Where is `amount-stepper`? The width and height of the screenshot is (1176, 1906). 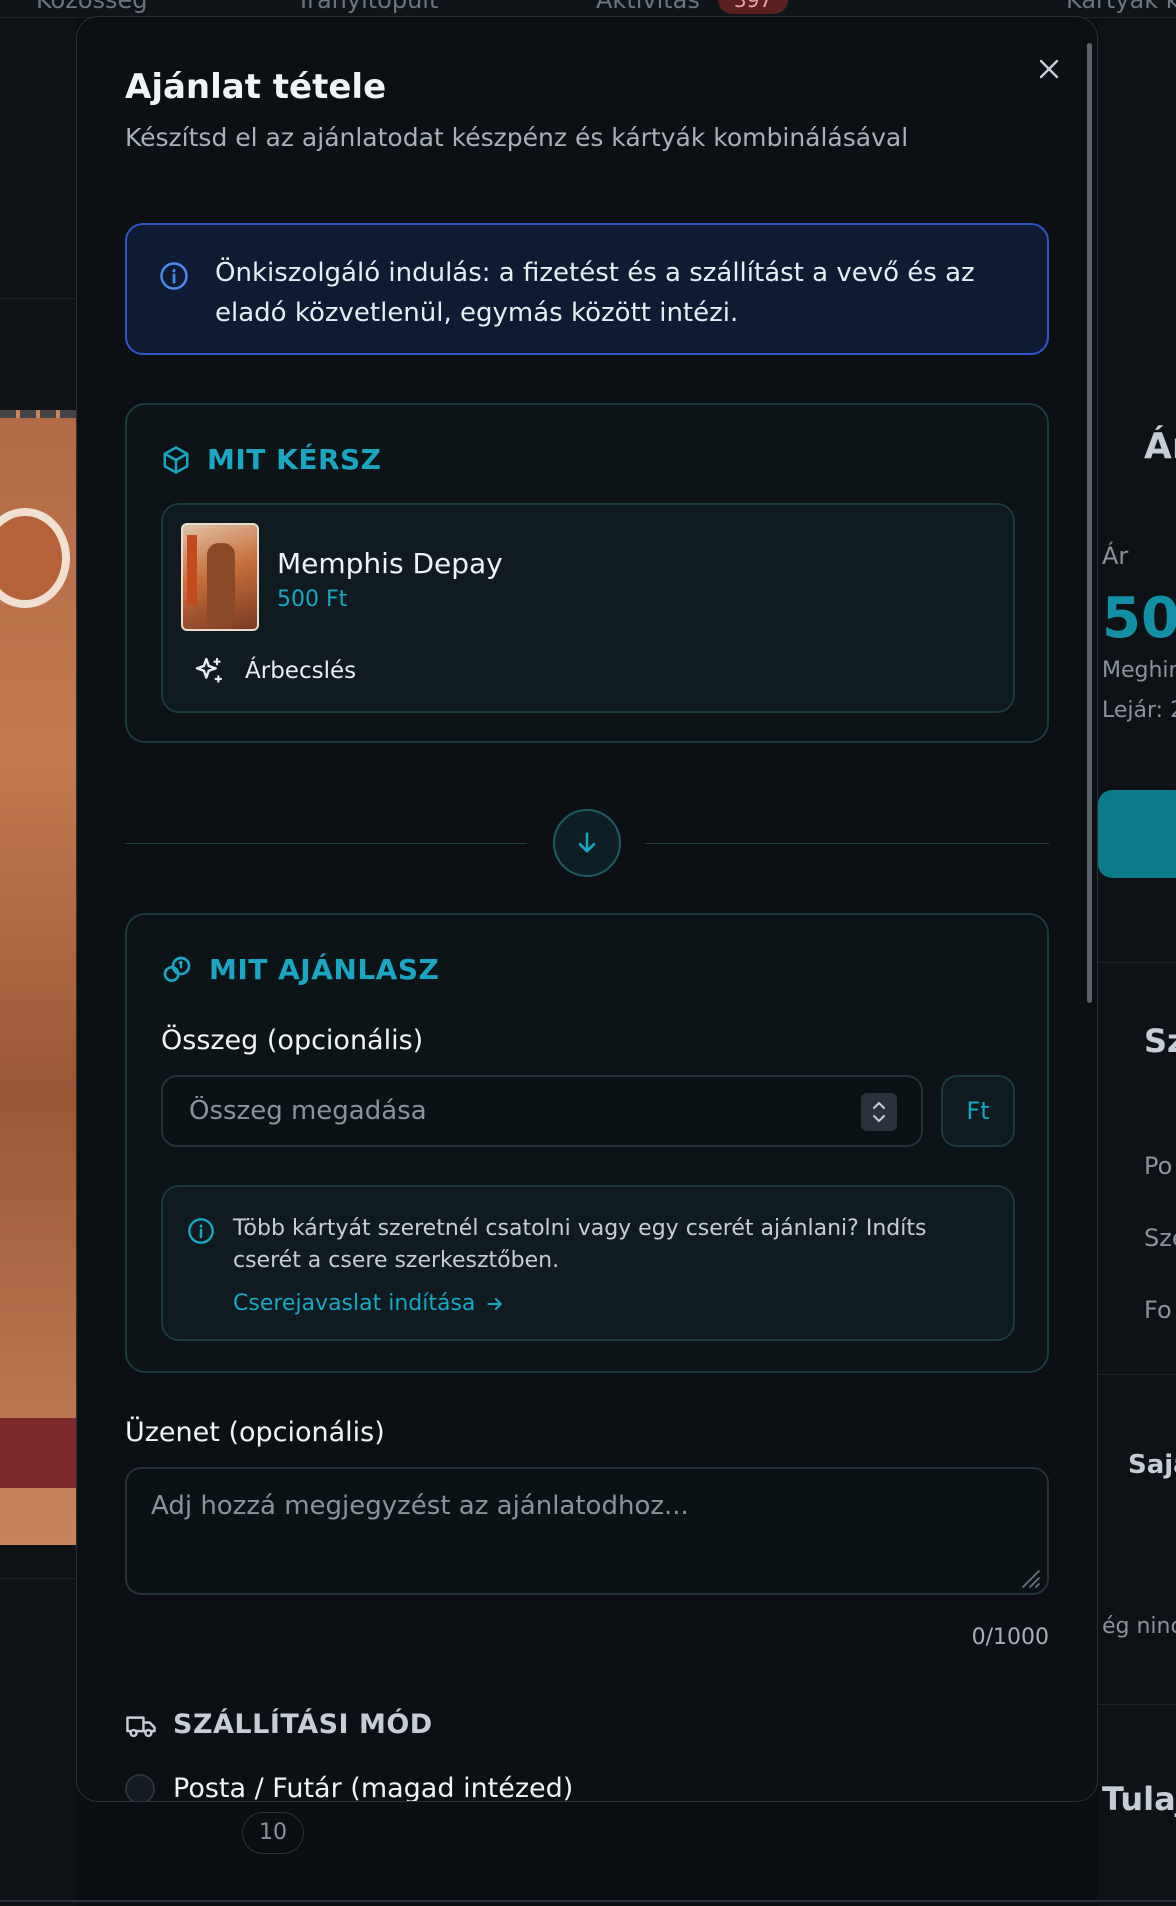
amount-stepper is located at coordinates (879, 1112).